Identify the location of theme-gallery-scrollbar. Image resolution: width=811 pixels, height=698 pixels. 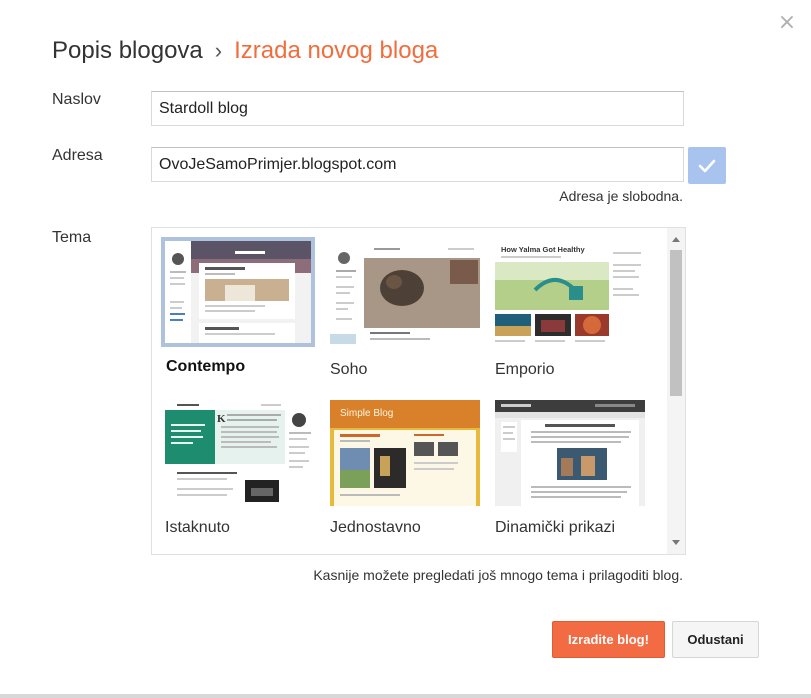
(676, 391).